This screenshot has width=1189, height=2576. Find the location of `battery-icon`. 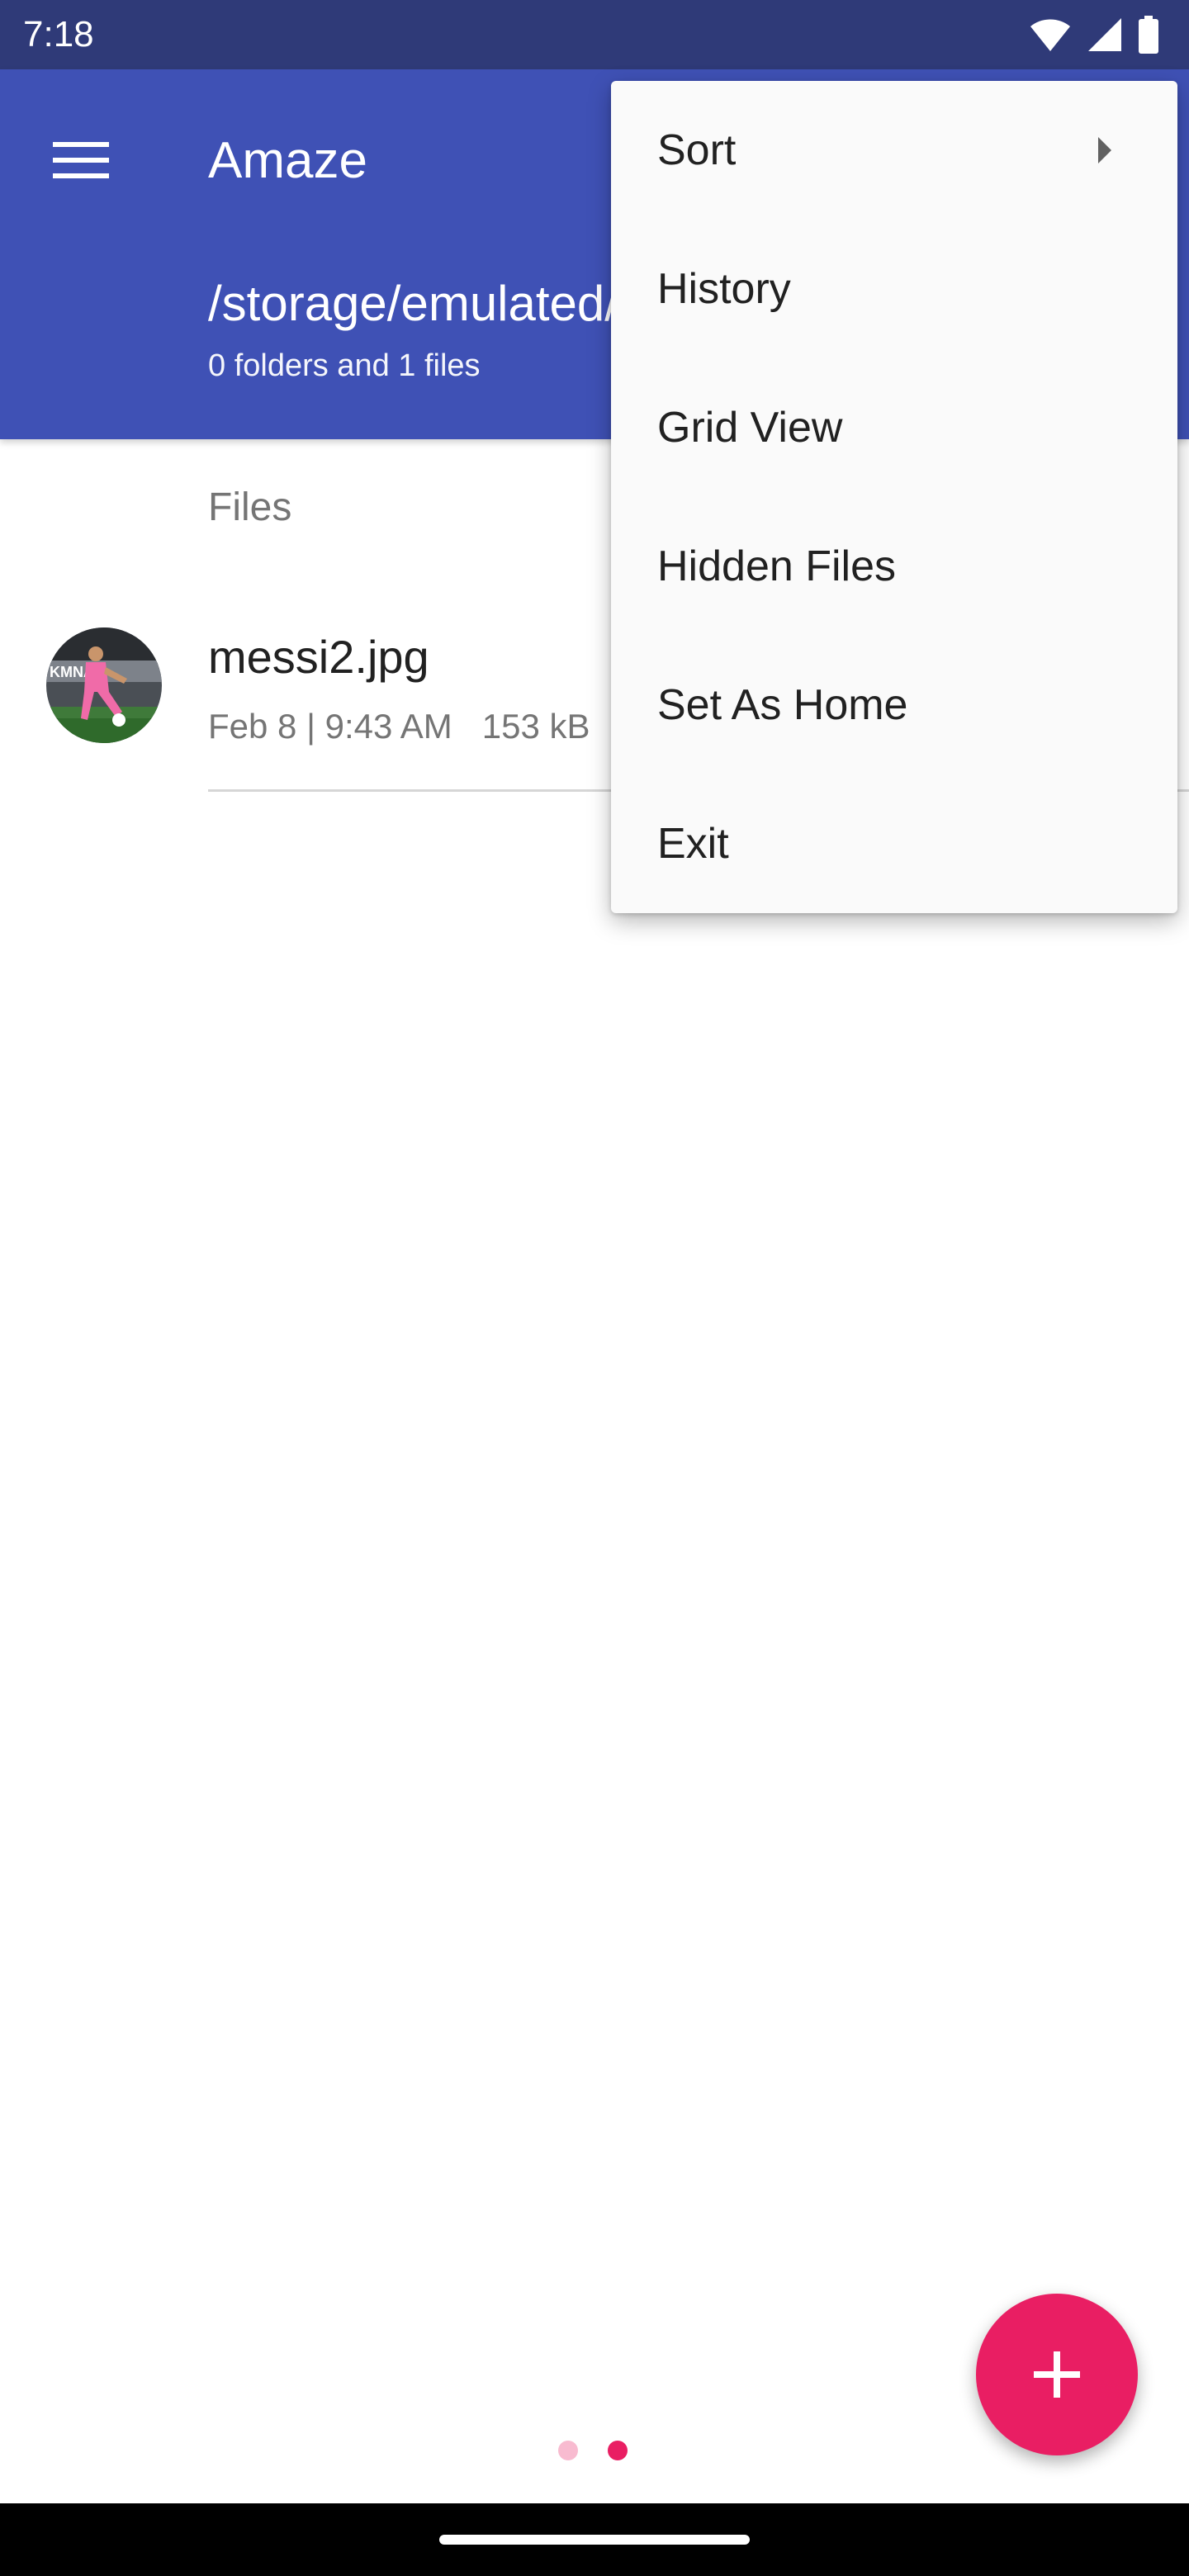

battery-icon is located at coordinates (1148, 35).